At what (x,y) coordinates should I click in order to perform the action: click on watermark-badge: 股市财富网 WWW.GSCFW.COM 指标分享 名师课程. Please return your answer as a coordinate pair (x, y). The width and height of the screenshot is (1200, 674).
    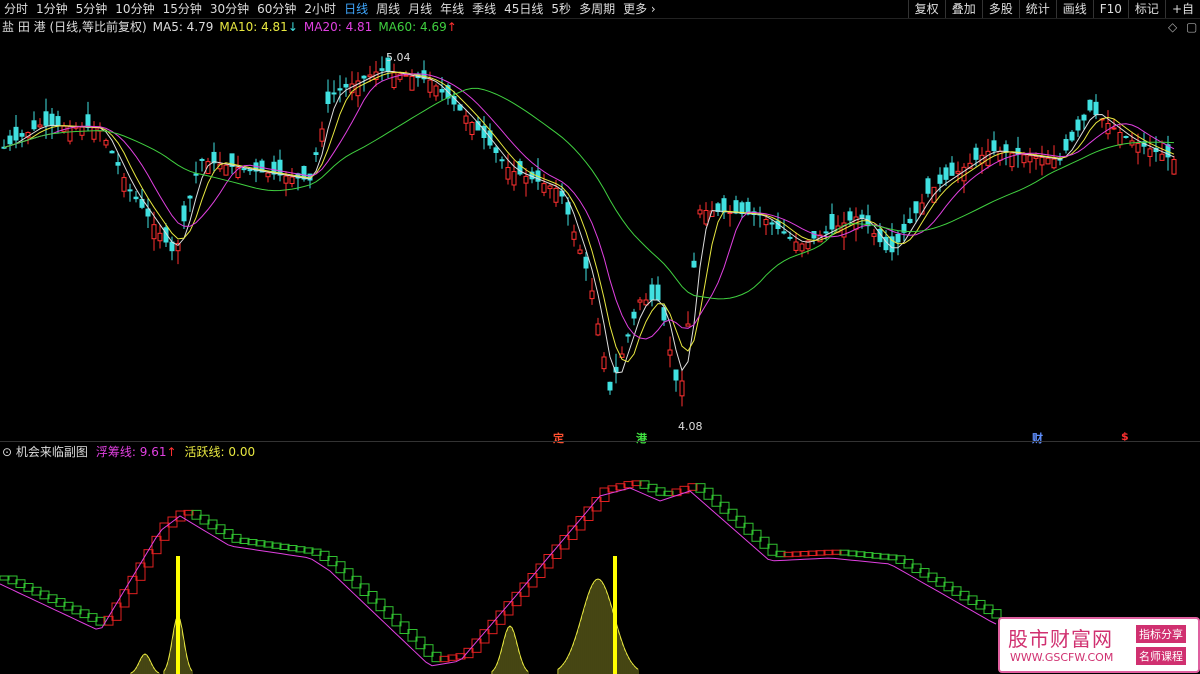
    Looking at the image, I should click on (1099, 645).